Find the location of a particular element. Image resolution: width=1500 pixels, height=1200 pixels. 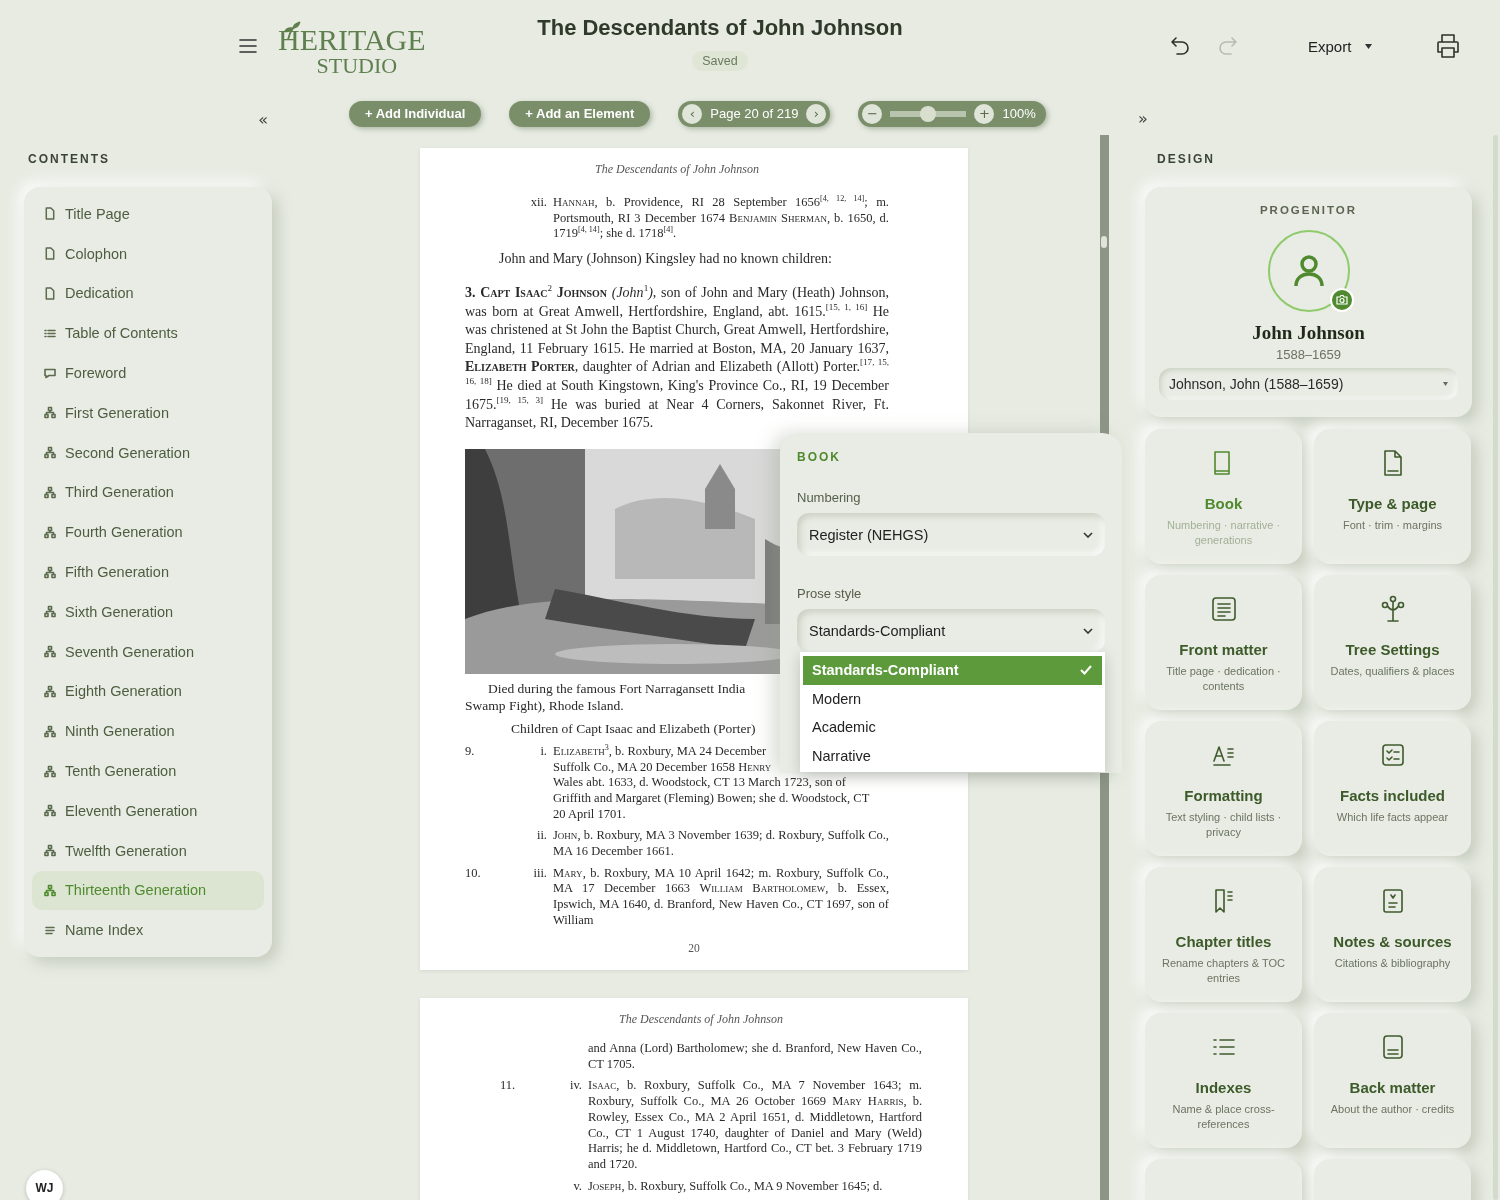

settings-card: Book Numbering · narrative · generations is located at coordinates (1223, 496).